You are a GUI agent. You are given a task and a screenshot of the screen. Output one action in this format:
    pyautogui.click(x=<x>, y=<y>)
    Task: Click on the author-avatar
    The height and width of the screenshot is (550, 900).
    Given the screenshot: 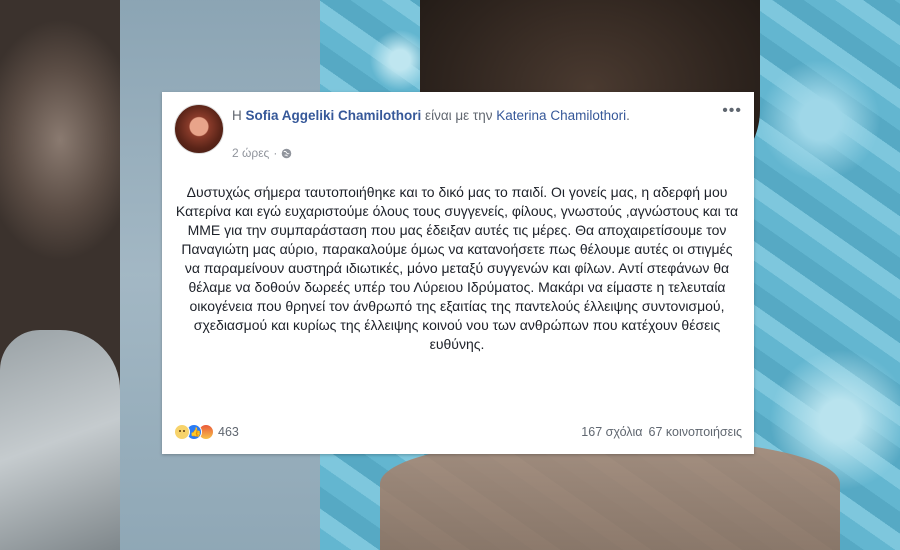 What is the action you would take?
    pyautogui.click(x=199, y=129)
    